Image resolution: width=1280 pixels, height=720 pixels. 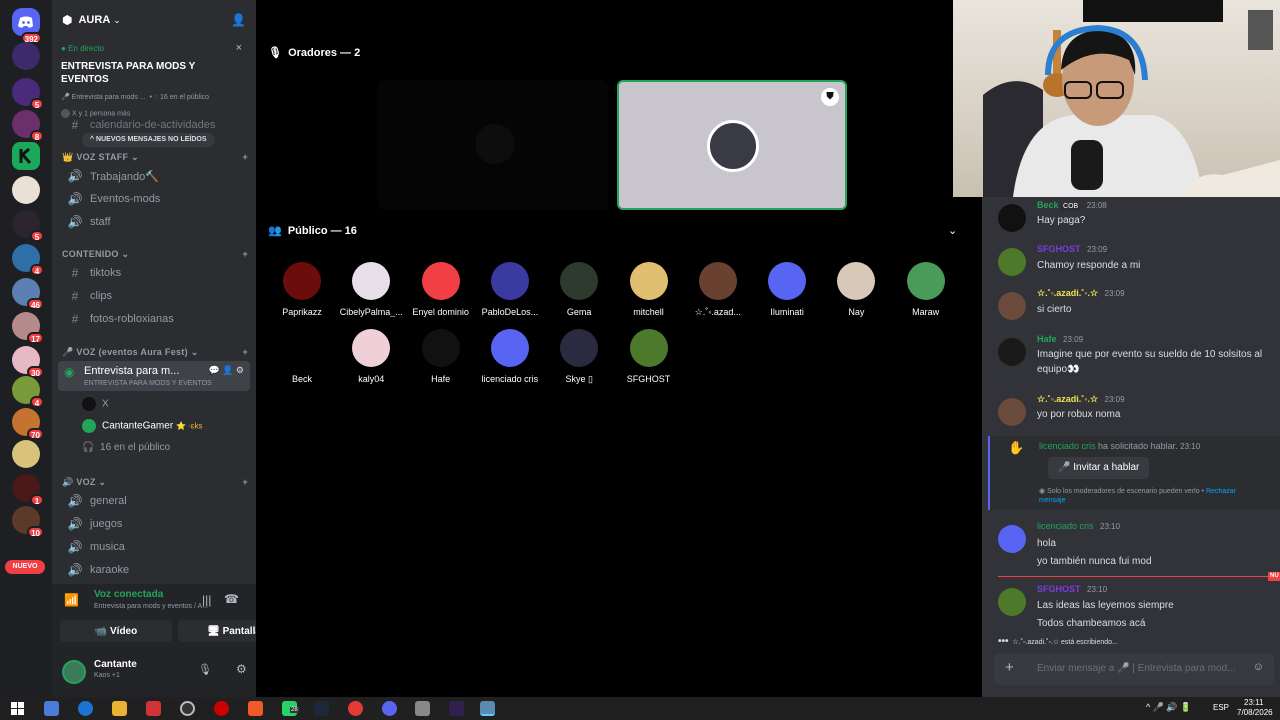 What do you see at coordinates (787, 289) in the screenshot?
I see `audience-member: Iluminati` at bounding box center [787, 289].